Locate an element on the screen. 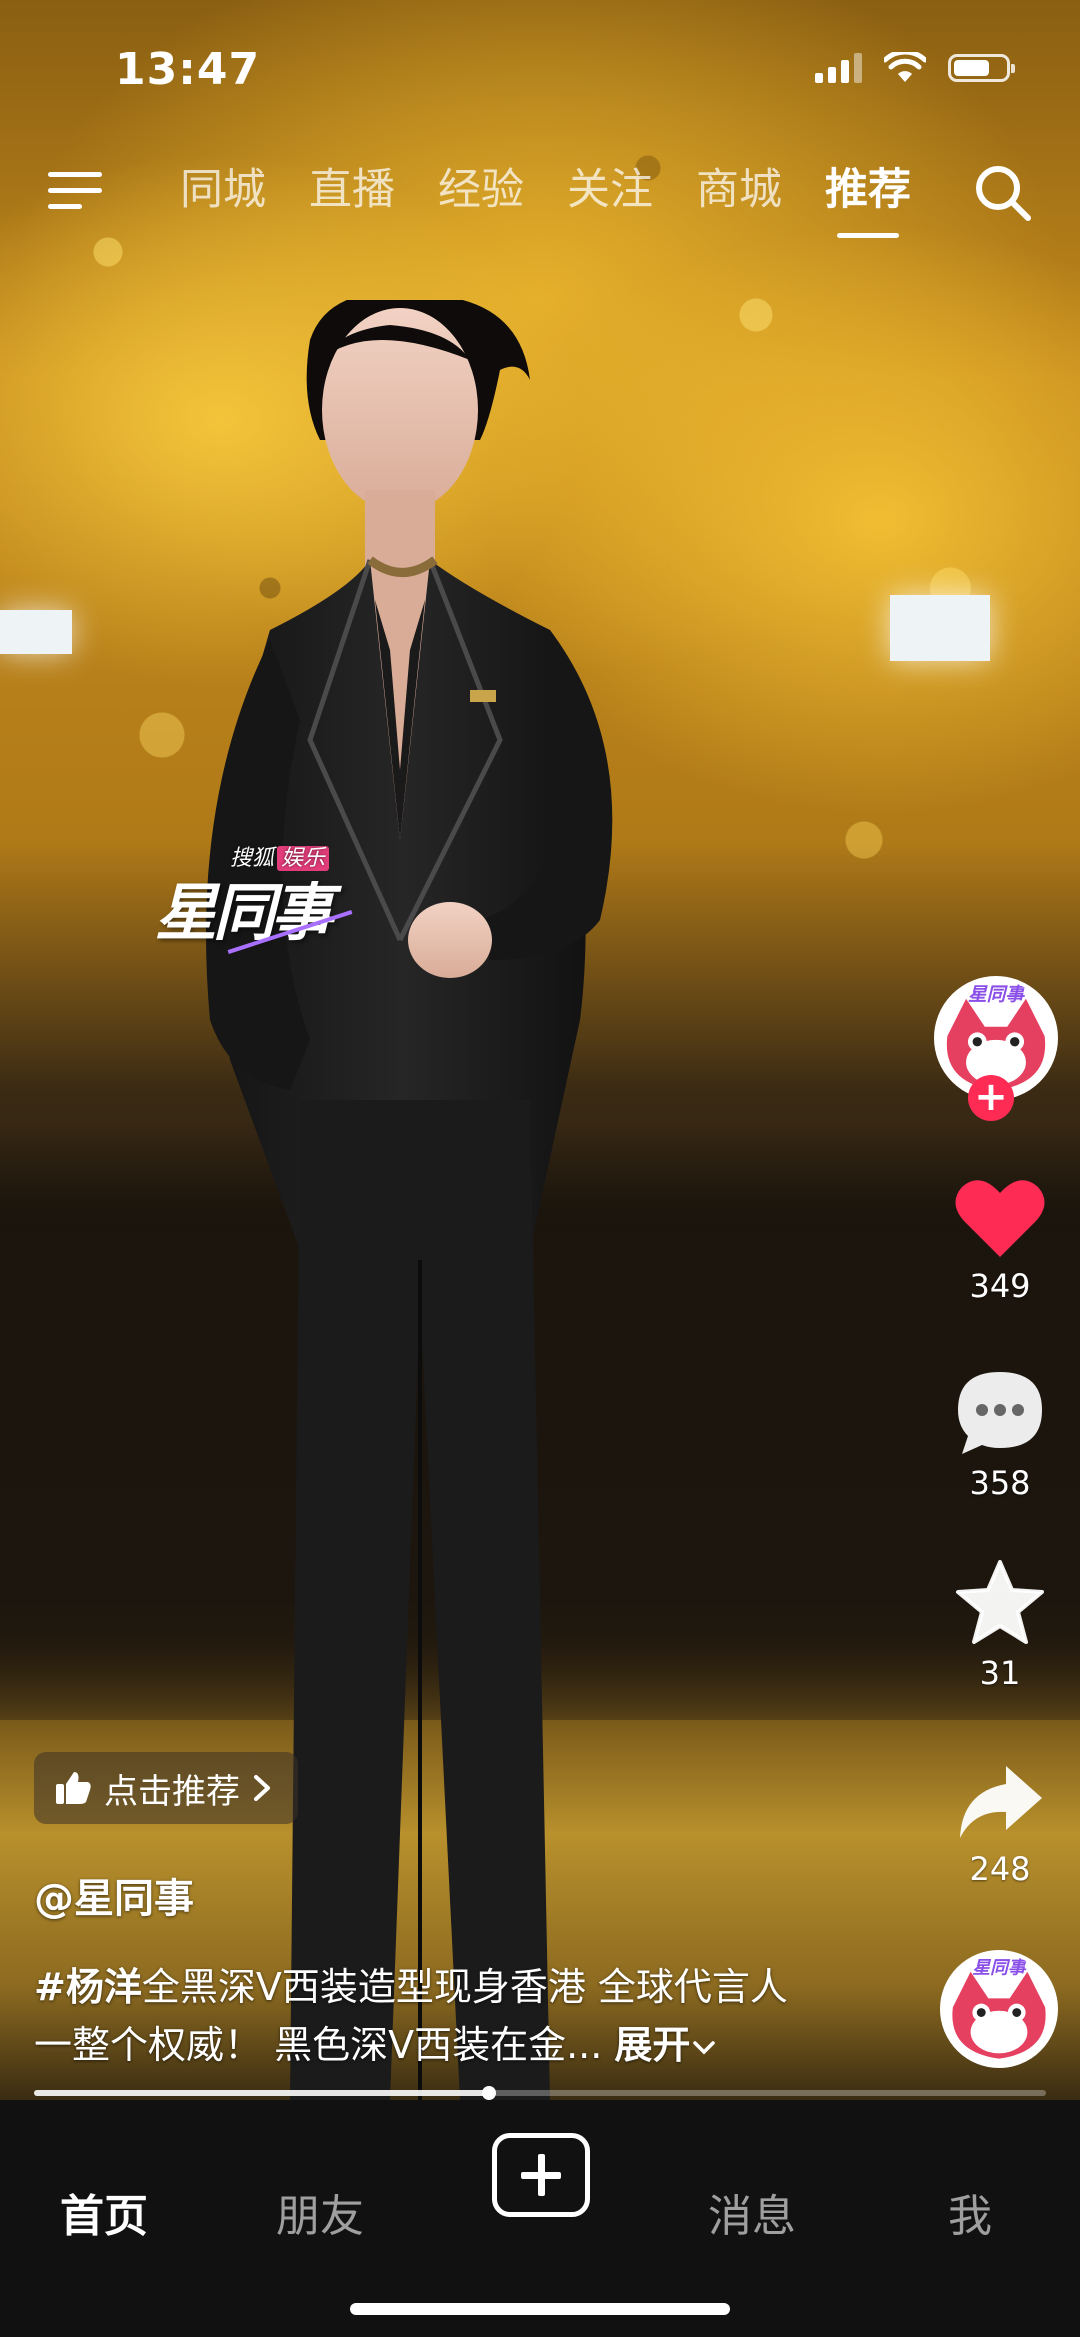  tab-live: 直播 is located at coordinates (352, 190).